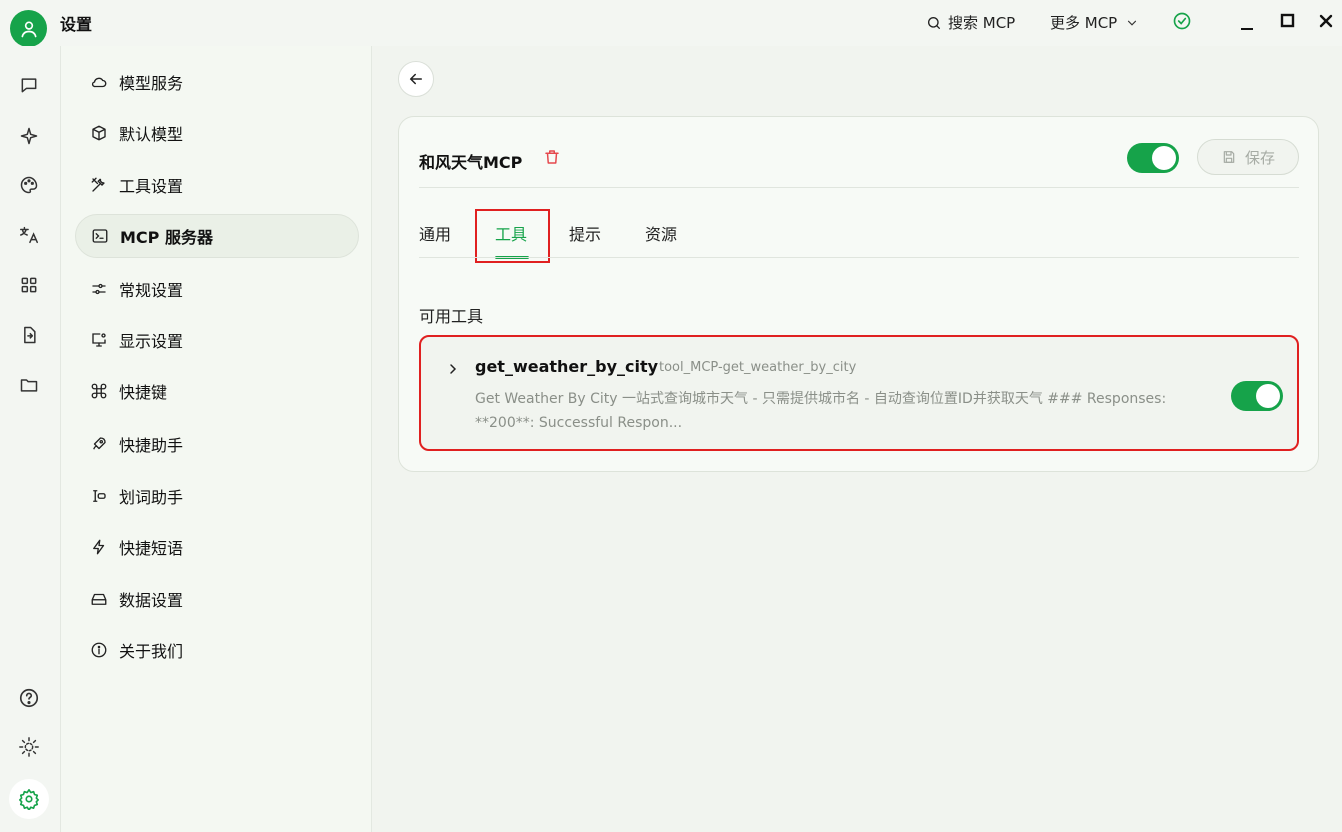 This screenshot has width=1342, height=832. Describe the element at coordinates (29, 285) in the screenshot. I see `apps-icon` at that location.